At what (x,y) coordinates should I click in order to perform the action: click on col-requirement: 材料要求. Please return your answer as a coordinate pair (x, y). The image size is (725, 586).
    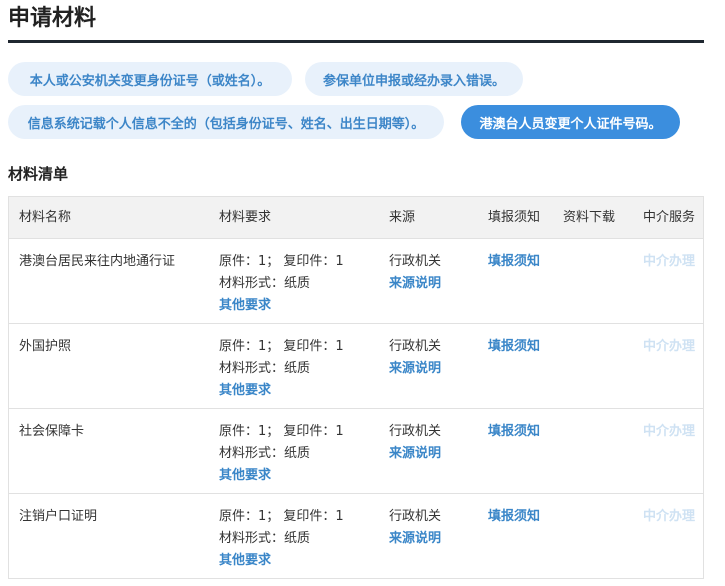
    Looking at the image, I should click on (245, 217).